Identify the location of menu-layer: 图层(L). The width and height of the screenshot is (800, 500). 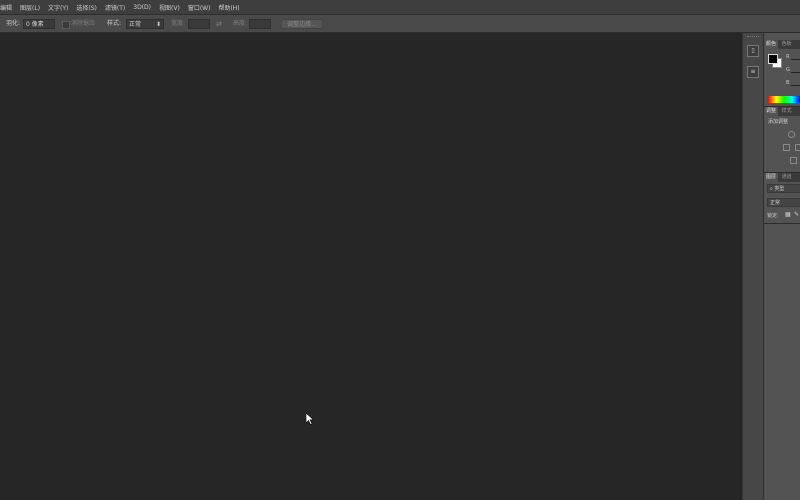
(30, 7).